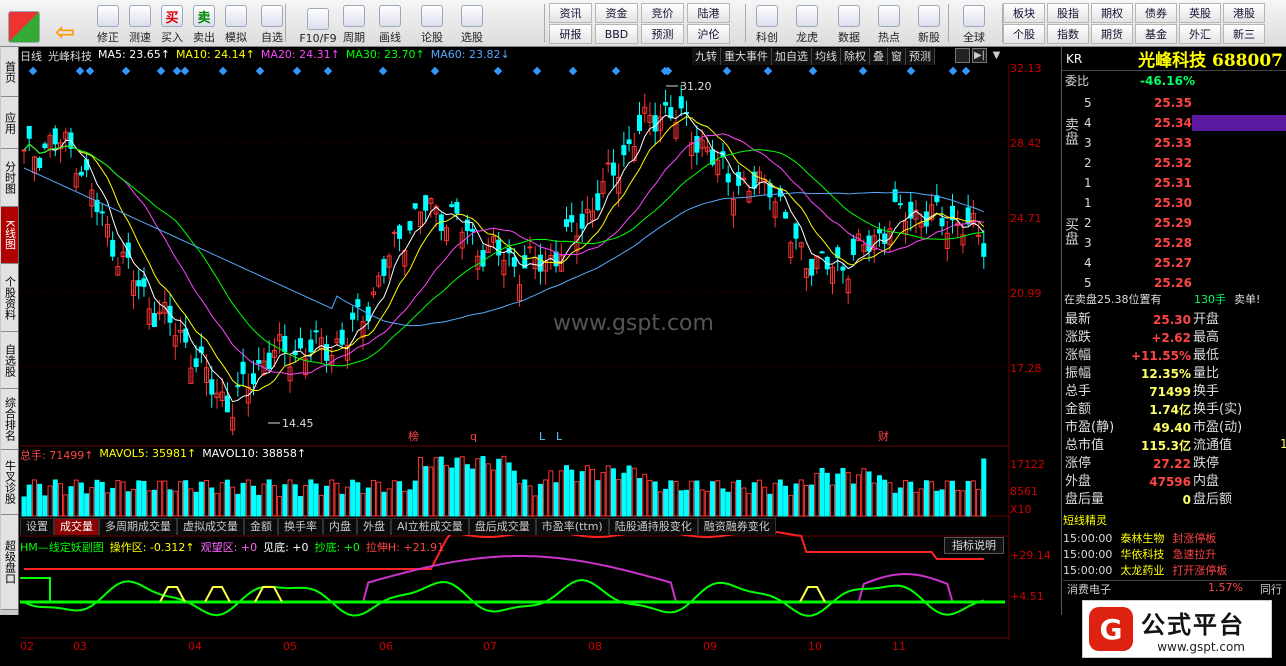 The width and height of the screenshot is (1286, 666). I want to click on collapse-icon: ▶|, so click(979, 55).